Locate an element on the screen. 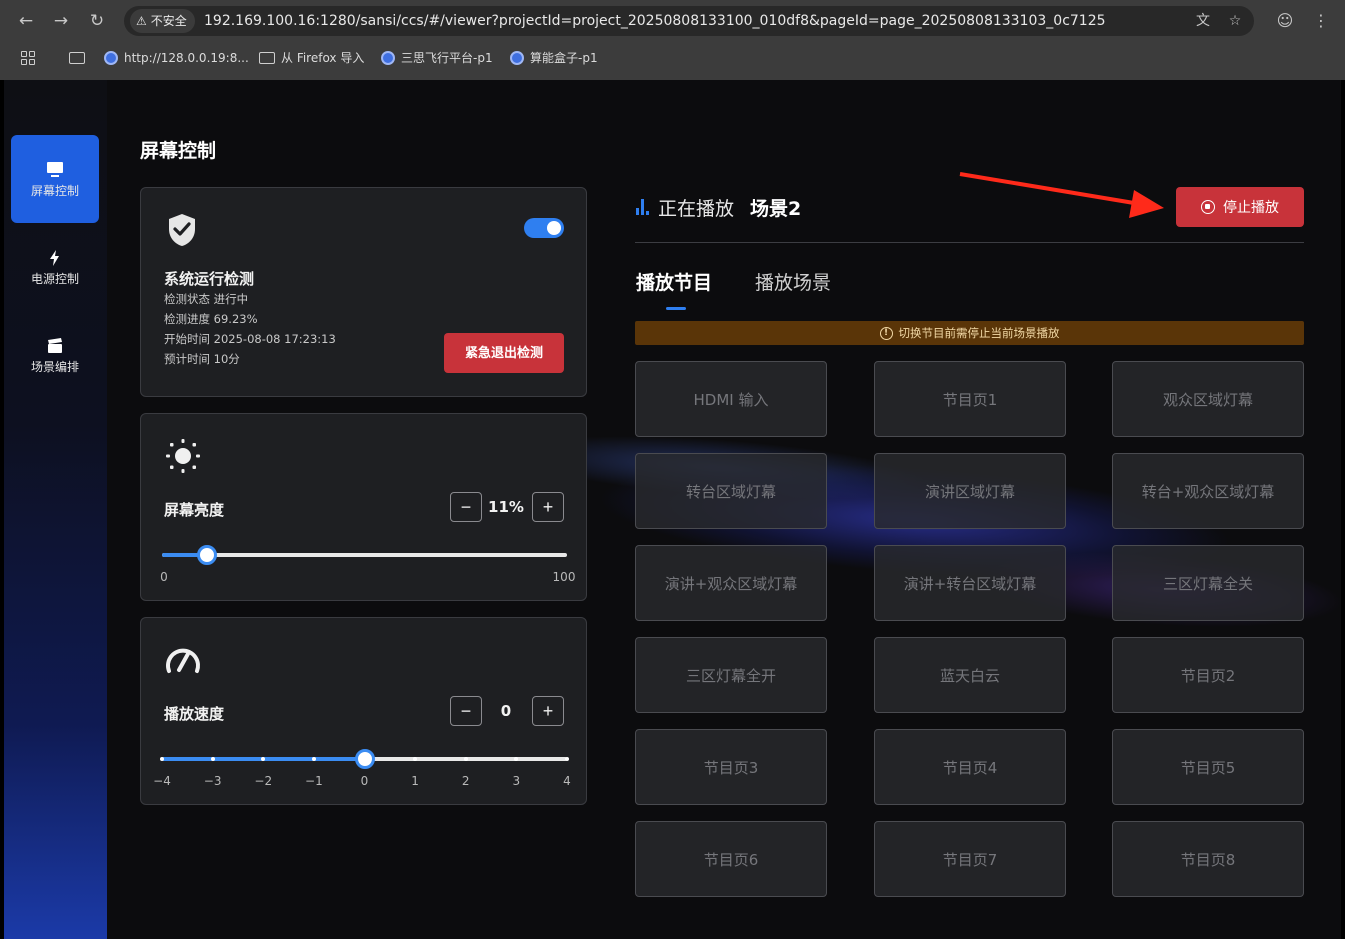 Image resolution: width=1345 pixels, height=939 pixels. system-check-toggle is located at coordinates (544, 228).